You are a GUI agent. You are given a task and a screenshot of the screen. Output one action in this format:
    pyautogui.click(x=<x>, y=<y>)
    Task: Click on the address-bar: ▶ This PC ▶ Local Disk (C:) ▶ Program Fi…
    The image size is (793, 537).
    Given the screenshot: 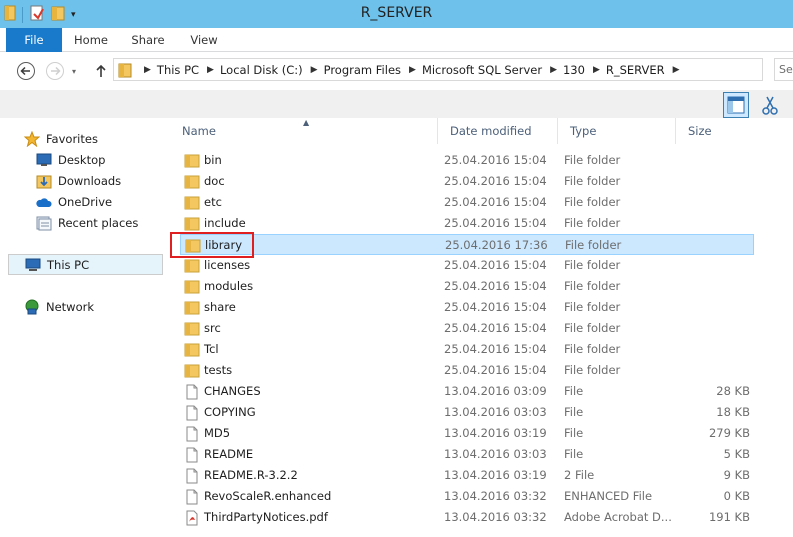 What is the action you would take?
    pyautogui.click(x=438, y=69)
    